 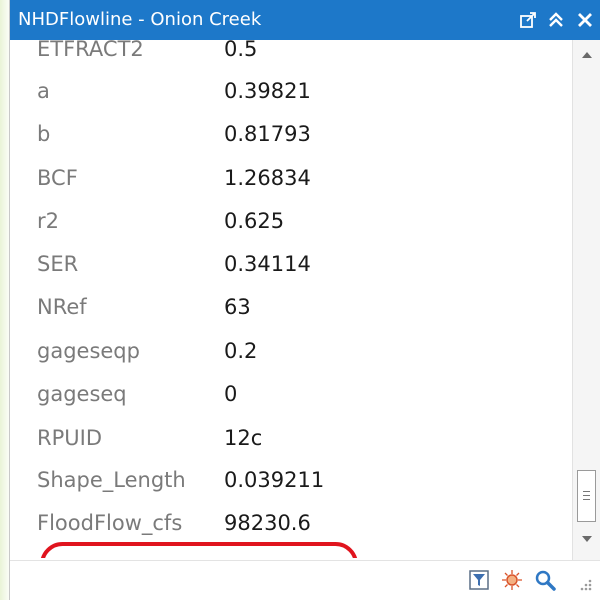 What do you see at coordinates (110, 523) in the screenshot?
I see `attribute-field: FloodFlow_cfs` at bounding box center [110, 523].